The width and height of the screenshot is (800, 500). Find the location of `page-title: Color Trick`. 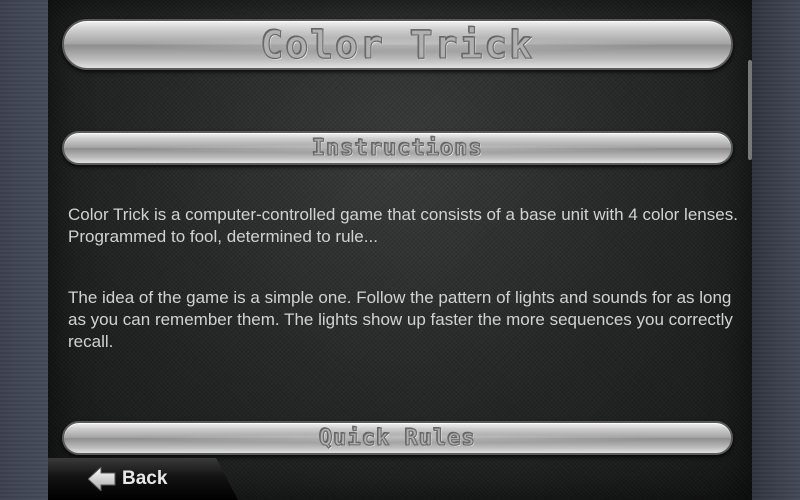

page-title: Color Trick is located at coordinates (397, 44).